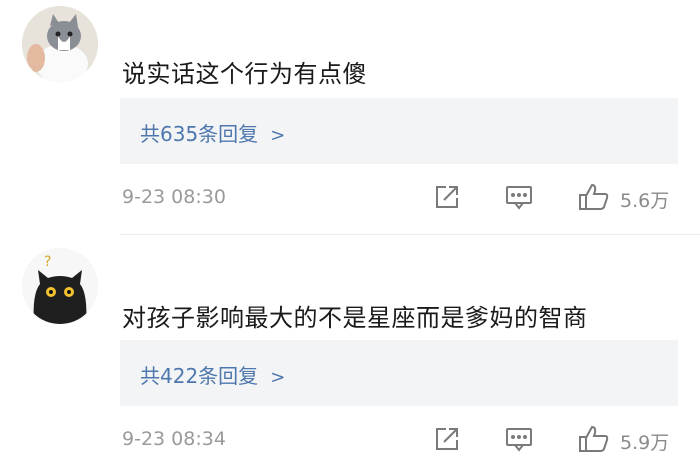 This screenshot has height=466, width=700. What do you see at coordinates (410, 234) in the screenshot?
I see `comment-divider` at bounding box center [410, 234].